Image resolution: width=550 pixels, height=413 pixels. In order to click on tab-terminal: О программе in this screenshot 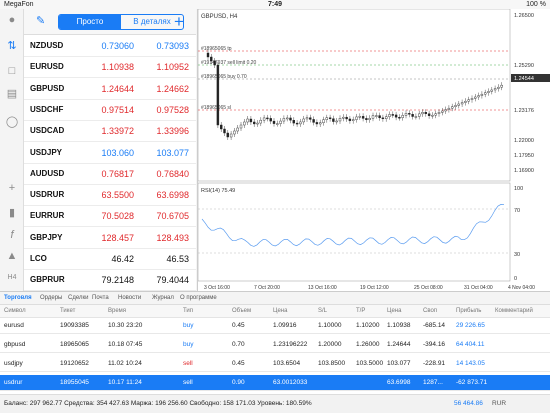, I will do `click(198, 298)`.